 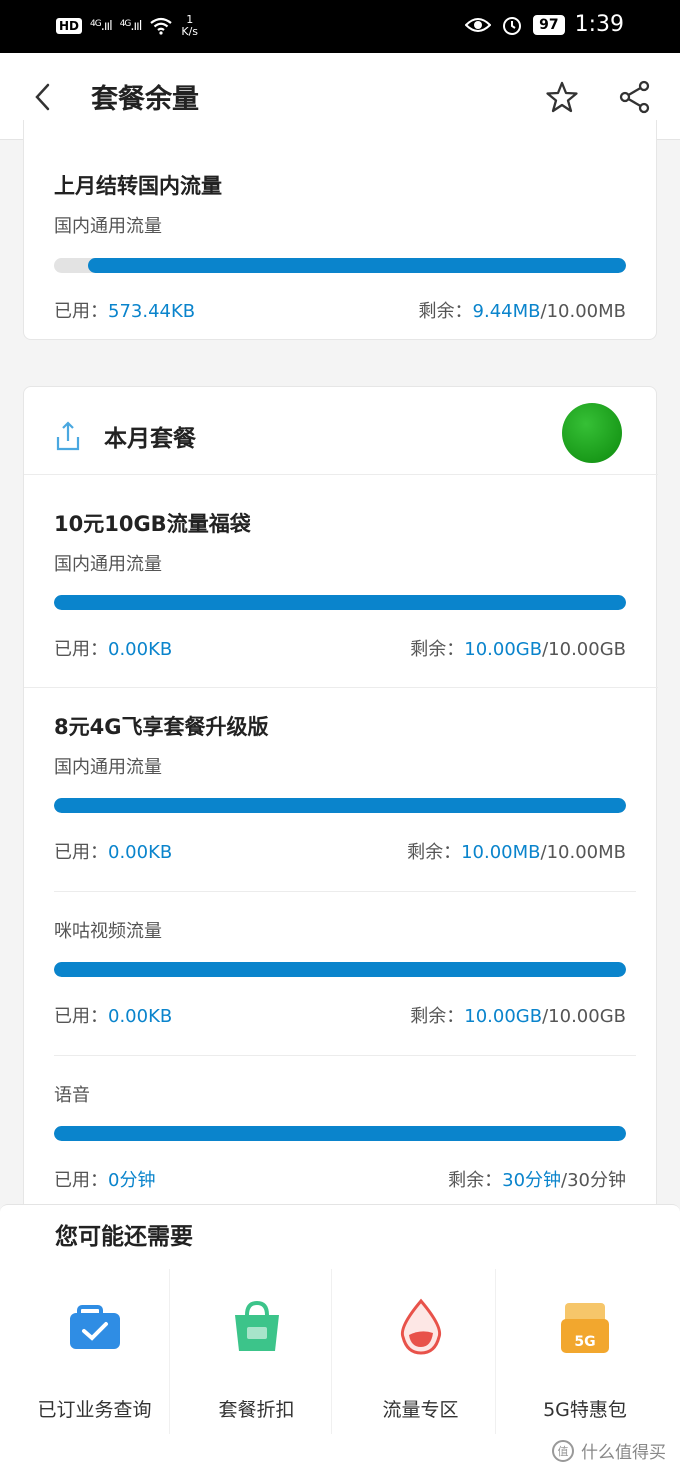 I want to click on wifi-icon, so click(x=161, y=26).